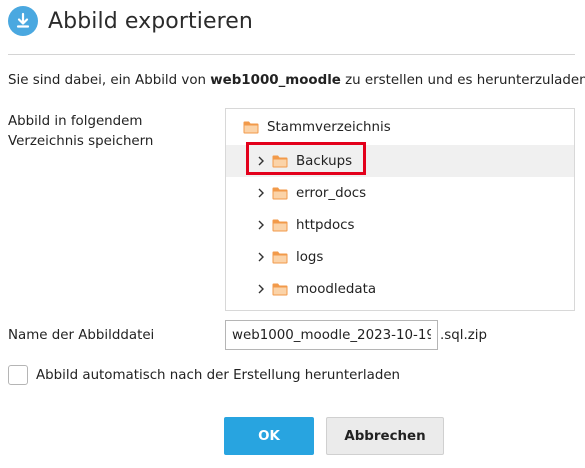 This screenshot has width=585, height=468. What do you see at coordinates (462, 80) in the screenshot?
I see `intro-suffix: zu erstellen und es herunterzuladen.` at bounding box center [462, 80].